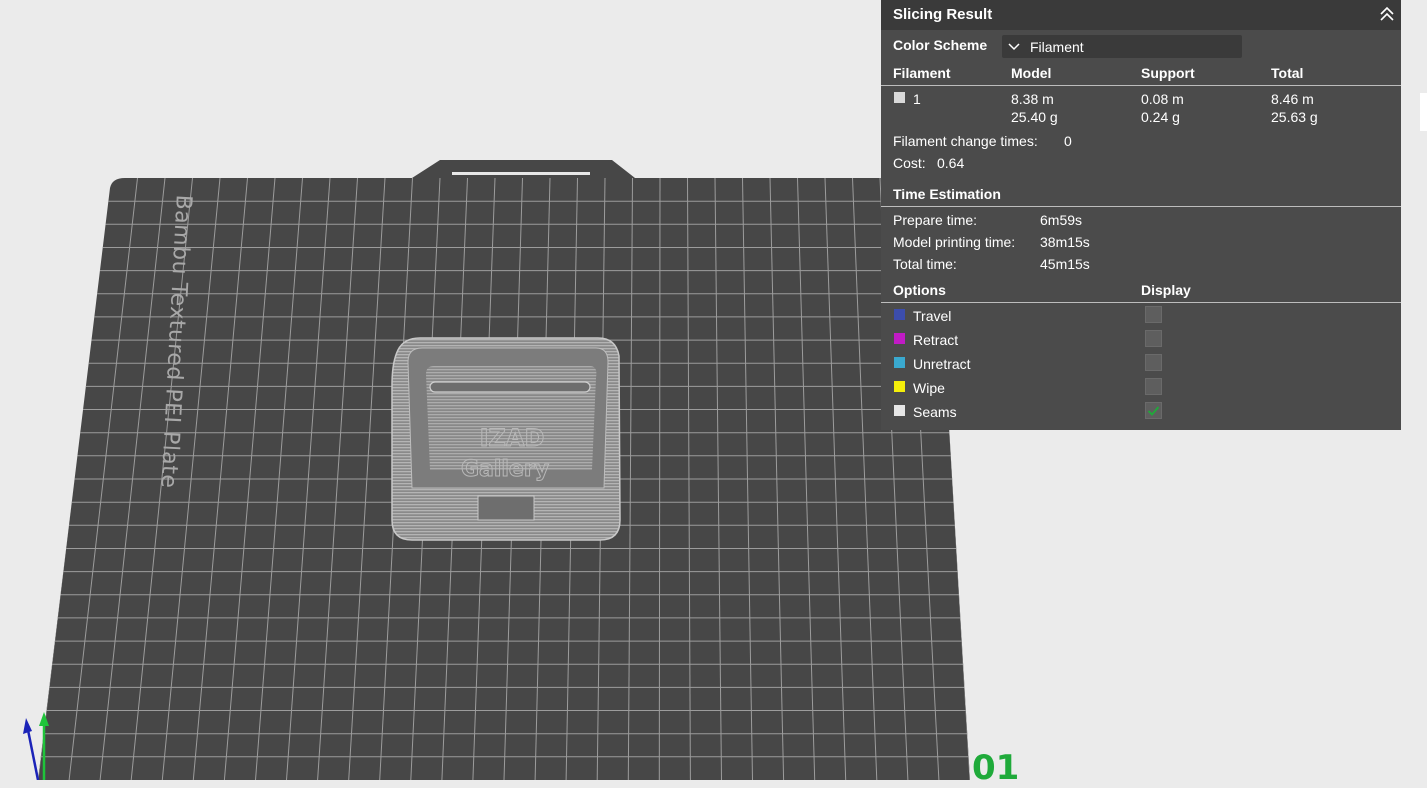 The height and width of the screenshot is (788, 1427). Describe the element at coordinates (1423, 112) in the screenshot. I see `right-edge-handle` at that location.